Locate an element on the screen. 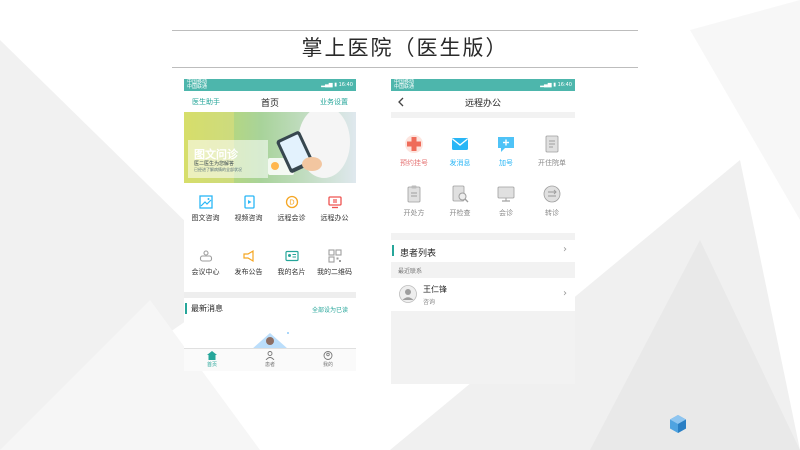  image-icon is located at coordinates (205, 202).